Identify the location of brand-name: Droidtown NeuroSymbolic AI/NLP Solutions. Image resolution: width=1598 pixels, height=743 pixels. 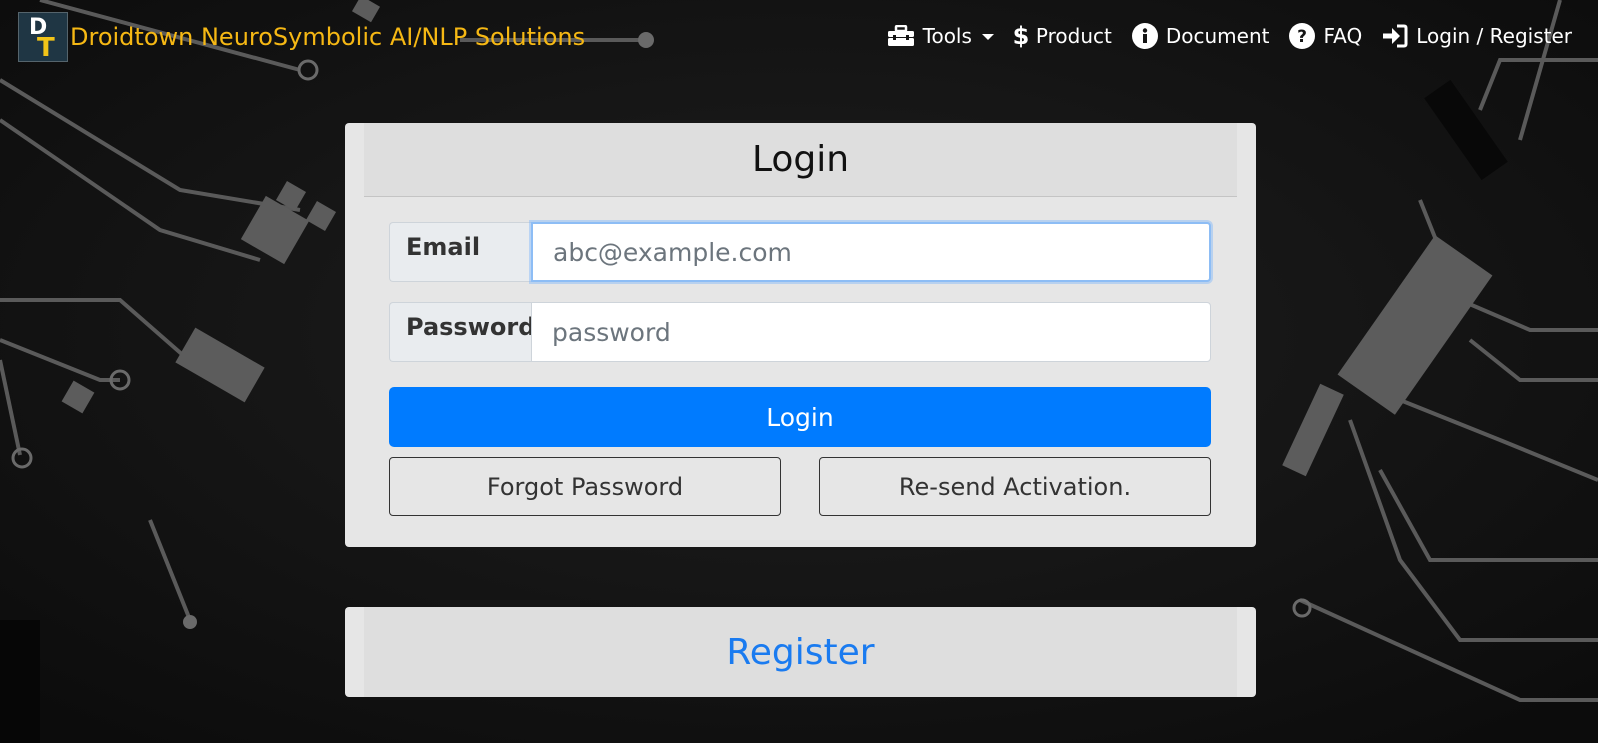
(328, 37).